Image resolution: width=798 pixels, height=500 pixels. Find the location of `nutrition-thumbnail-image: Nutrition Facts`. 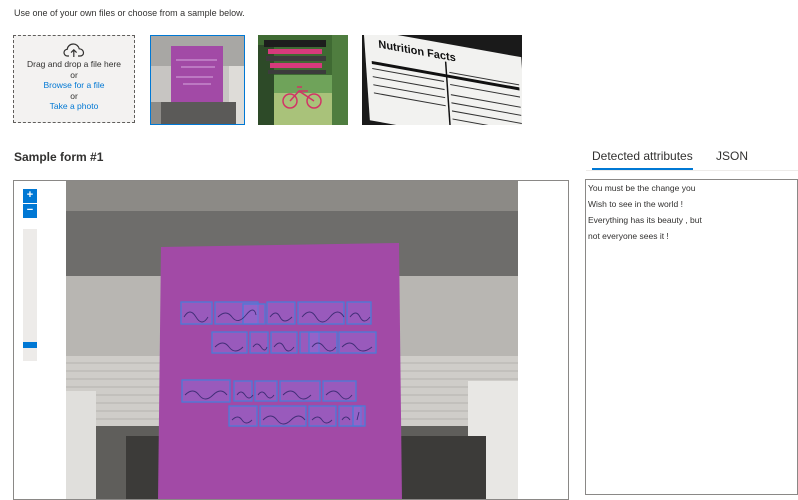

nutrition-thumbnail-image: Nutrition Facts is located at coordinates (442, 80).